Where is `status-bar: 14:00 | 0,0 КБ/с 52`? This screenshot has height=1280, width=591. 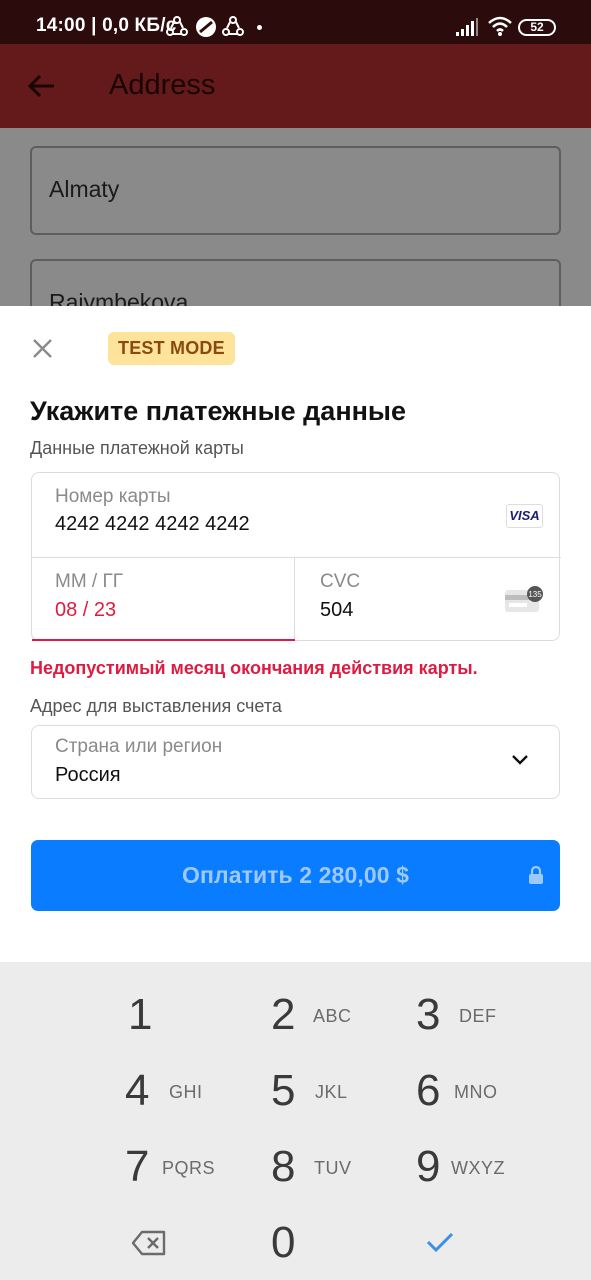 status-bar: 14:00 | 0,0 КБ/с 52 is located at coordinates (295, 22).